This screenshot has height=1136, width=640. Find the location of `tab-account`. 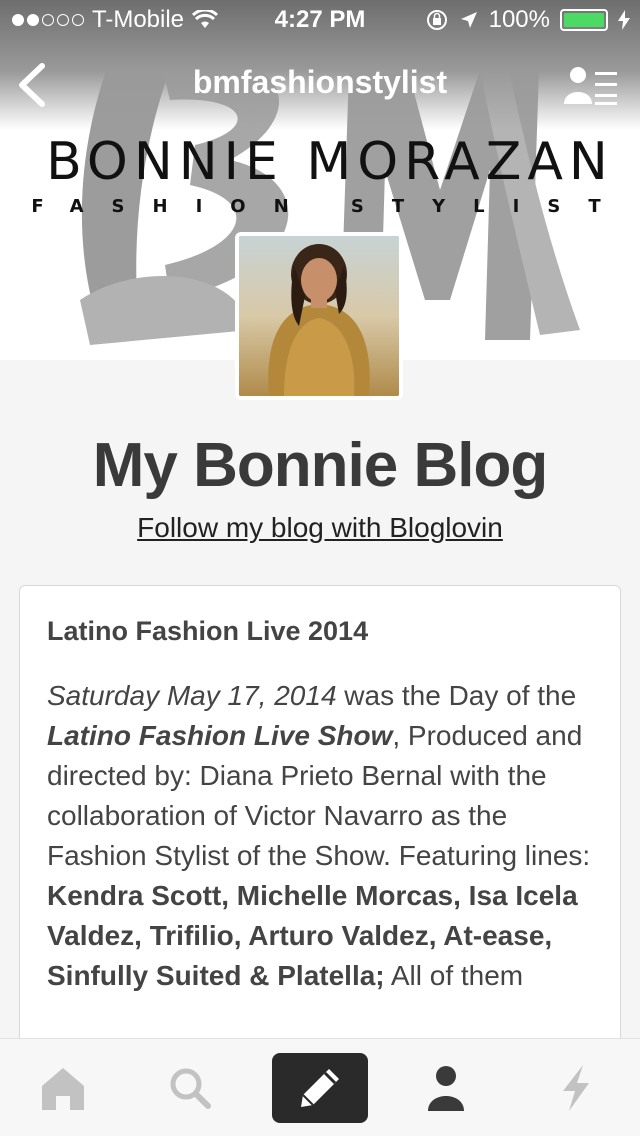

tab-account is located at coordinates (446, 1088).